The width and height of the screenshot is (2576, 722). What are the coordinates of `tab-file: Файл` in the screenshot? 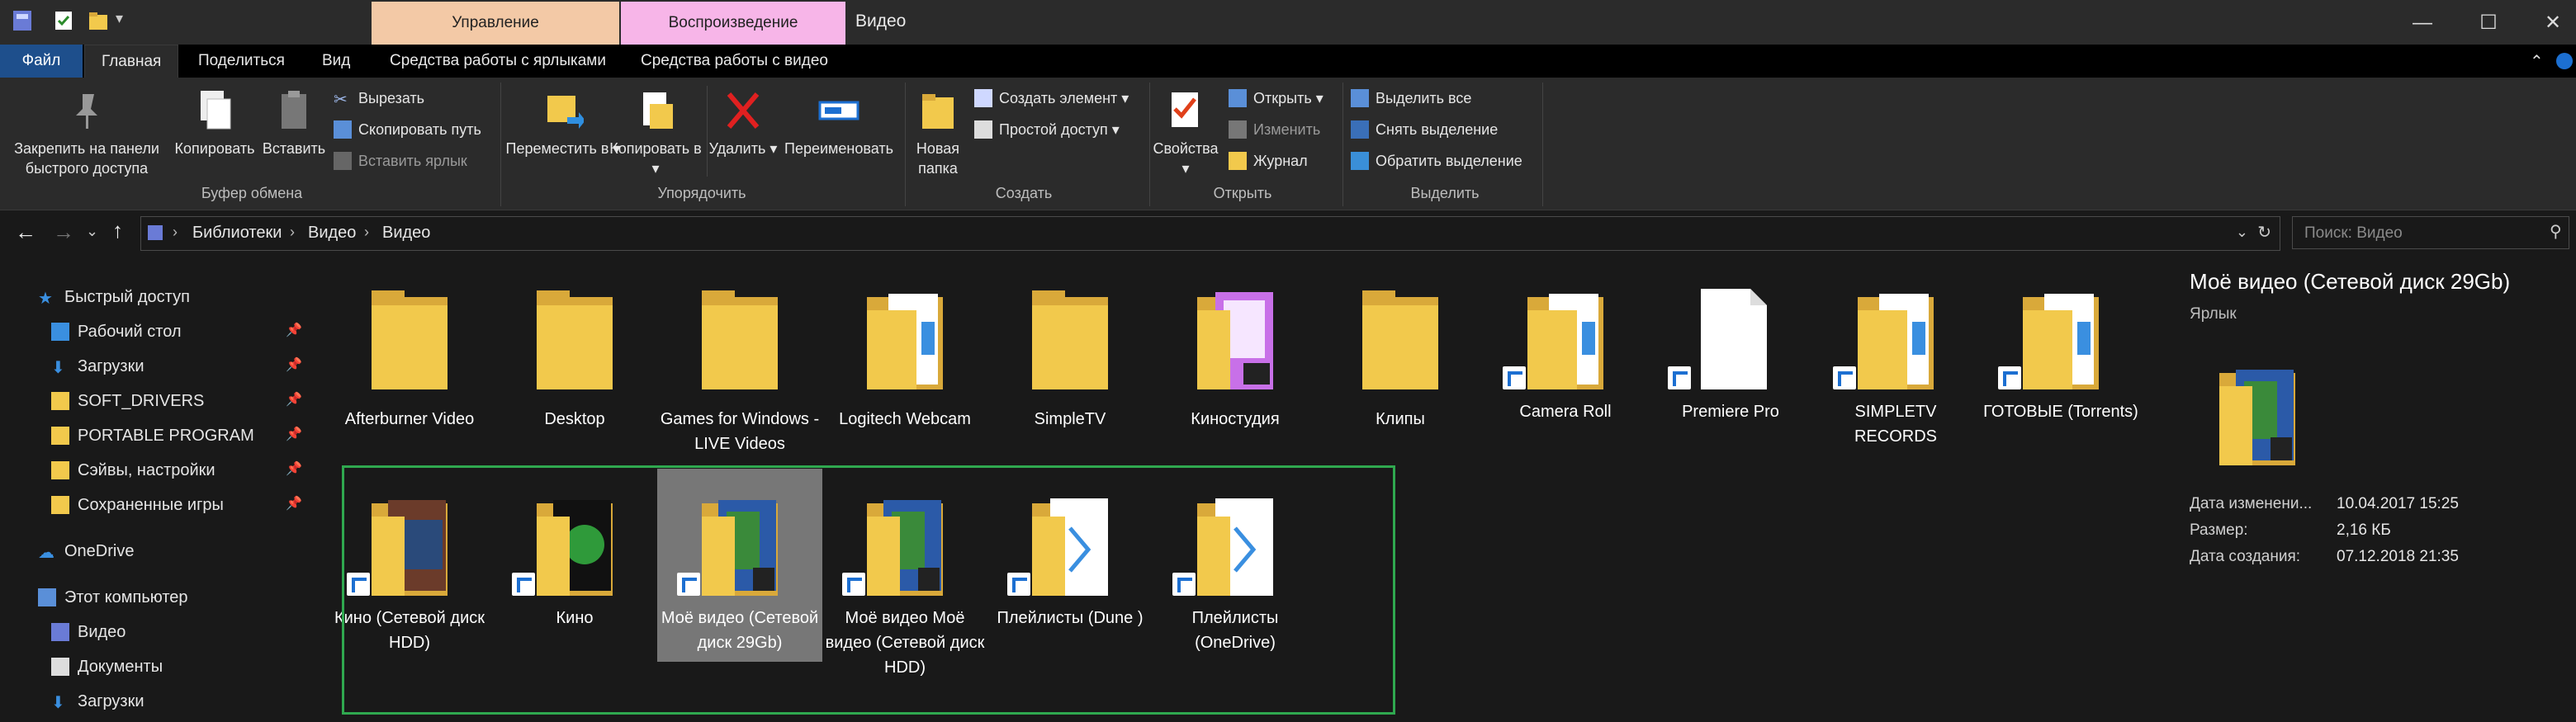 It's located at (41, 62).